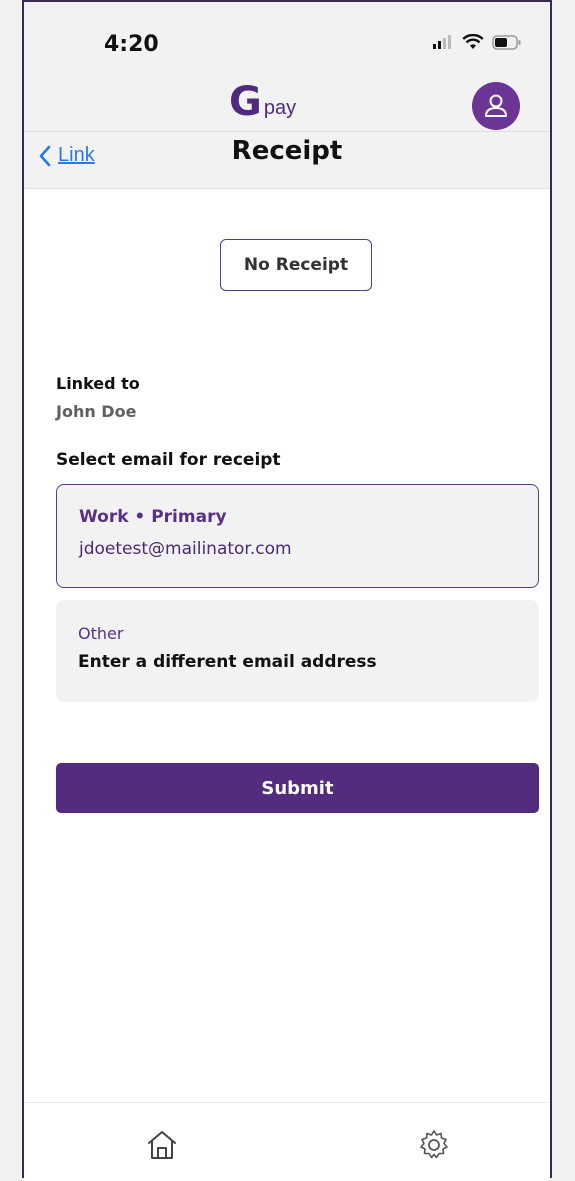  I want to click on status-time: 4:20, so click(131, 44).